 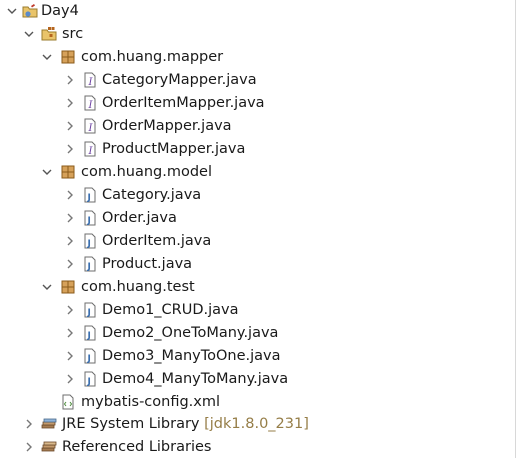 What do you see at coordinates (167, 126) in the screenshot?
I see `file-label: OrderMapper.java` at bounding box center [167, 126].